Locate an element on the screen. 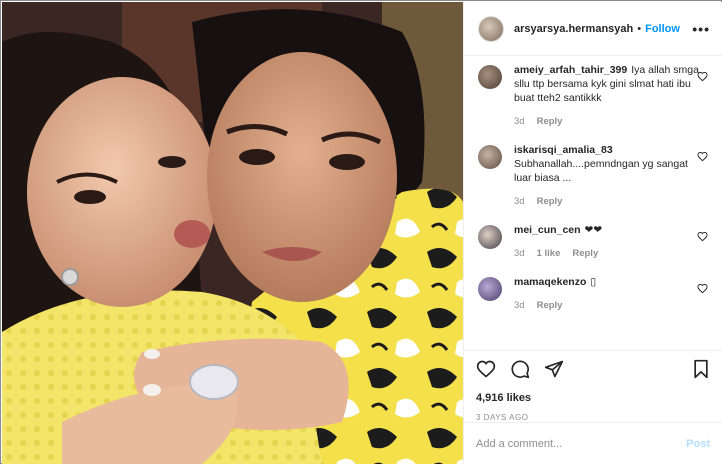 The height and width of the screenshot is (464, 722). comment-bubble-icon is located at coordinates (520, 369).